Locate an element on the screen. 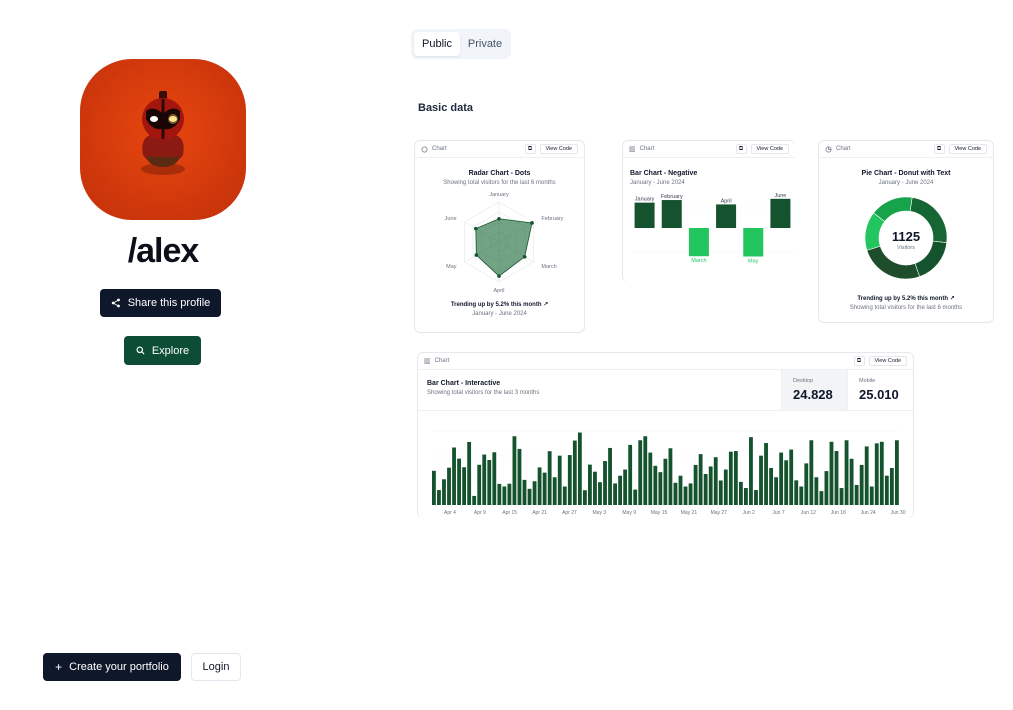  x-tick-label: Jun 12 is located at coordinates (808, 513).